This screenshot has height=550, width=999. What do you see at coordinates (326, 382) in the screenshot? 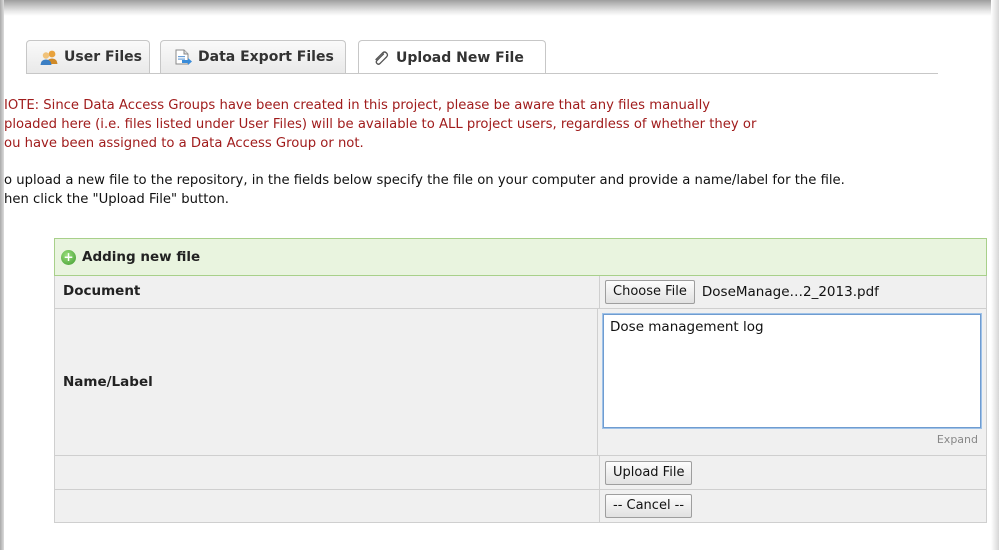
I see `name-label-label: Name/Label` at bounding box center [326, 382].